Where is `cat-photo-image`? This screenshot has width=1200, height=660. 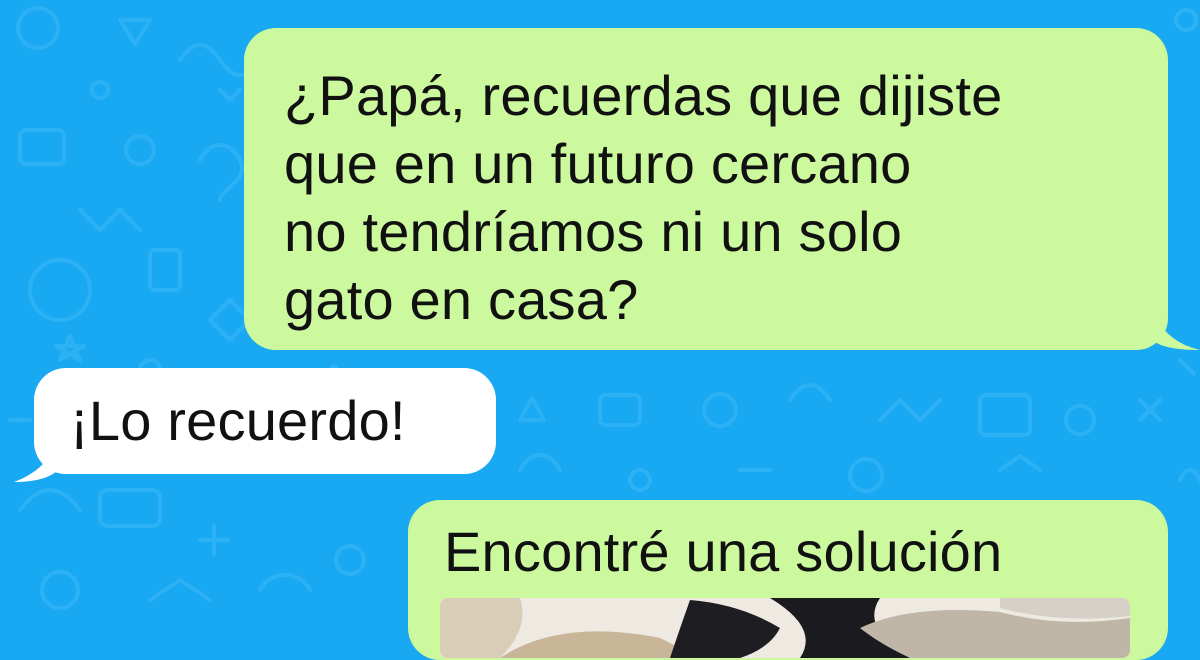 cat-photo-image is located at coordinates (785, 628).